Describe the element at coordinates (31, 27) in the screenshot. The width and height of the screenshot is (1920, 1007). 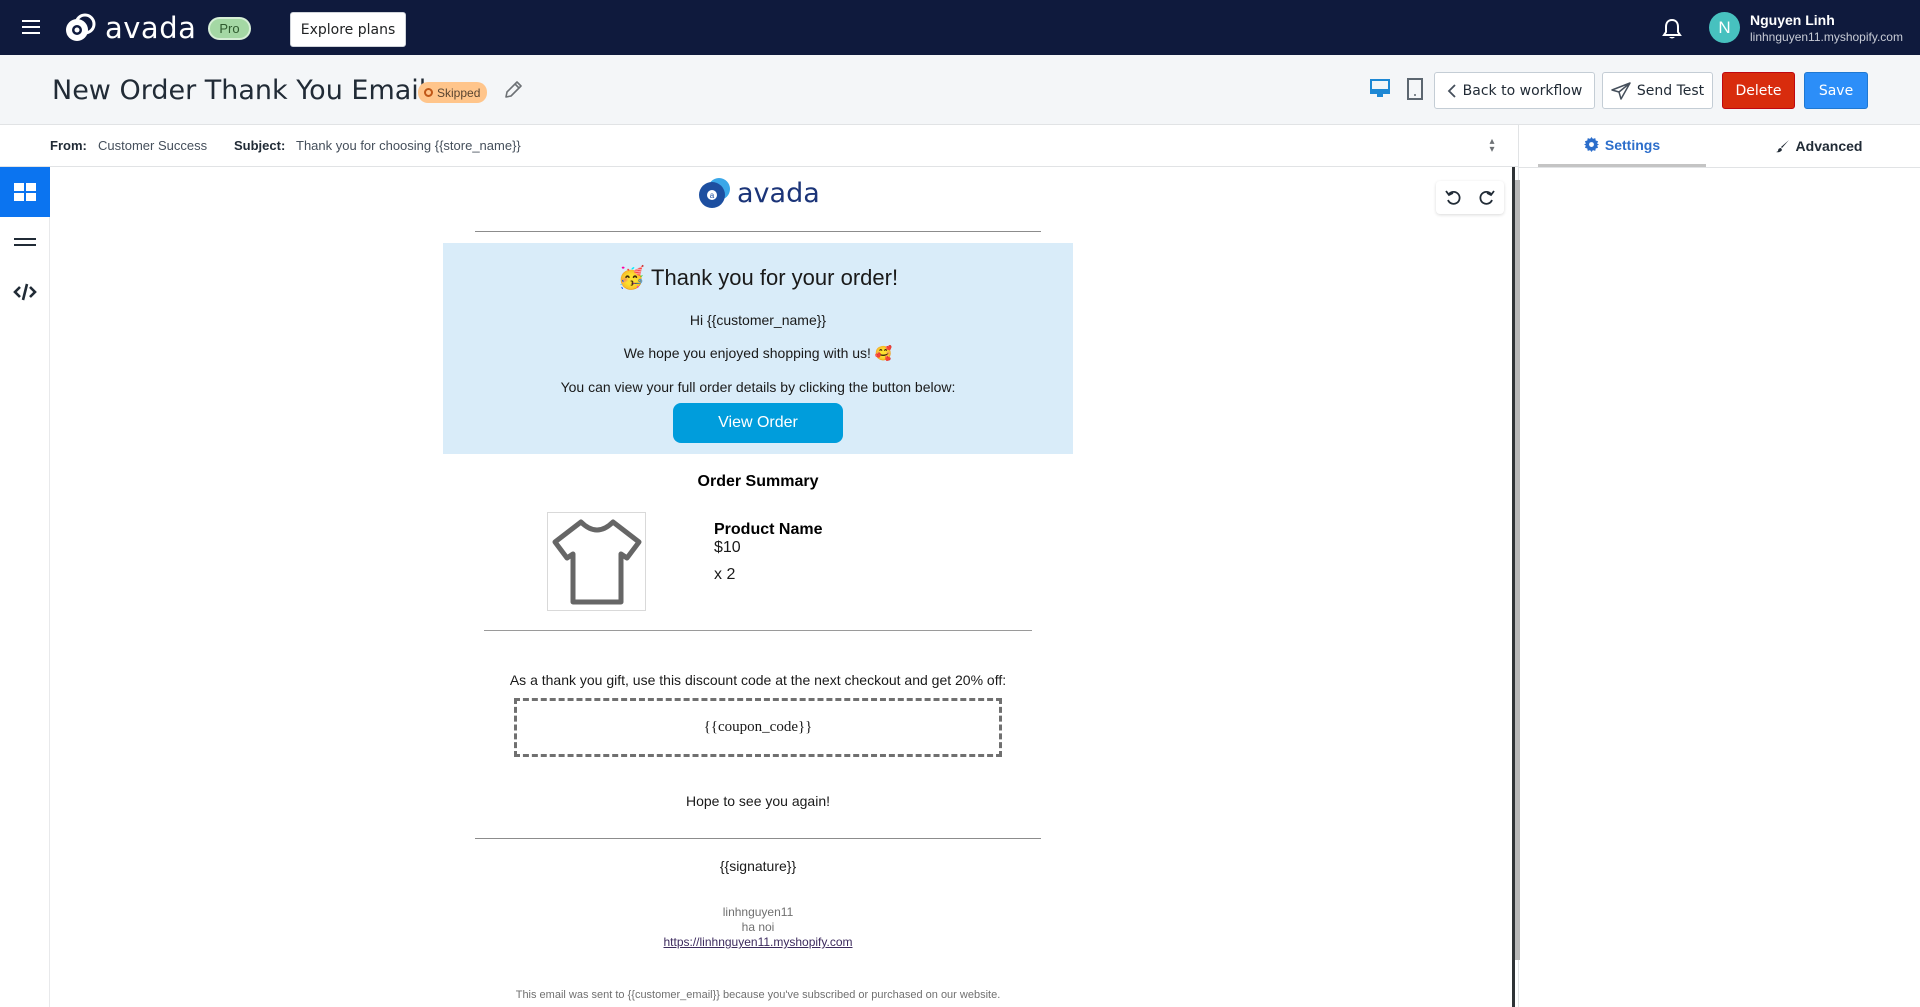
I see `menu-icon` at that location.